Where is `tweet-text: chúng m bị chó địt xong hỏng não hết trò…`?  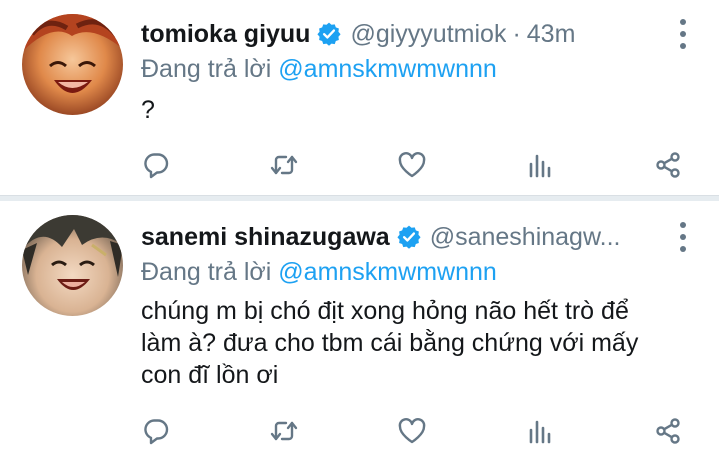
tweet-text: chúng m bị chó địt xong hỏng não hết trò… is located at coordinates (390, 343).